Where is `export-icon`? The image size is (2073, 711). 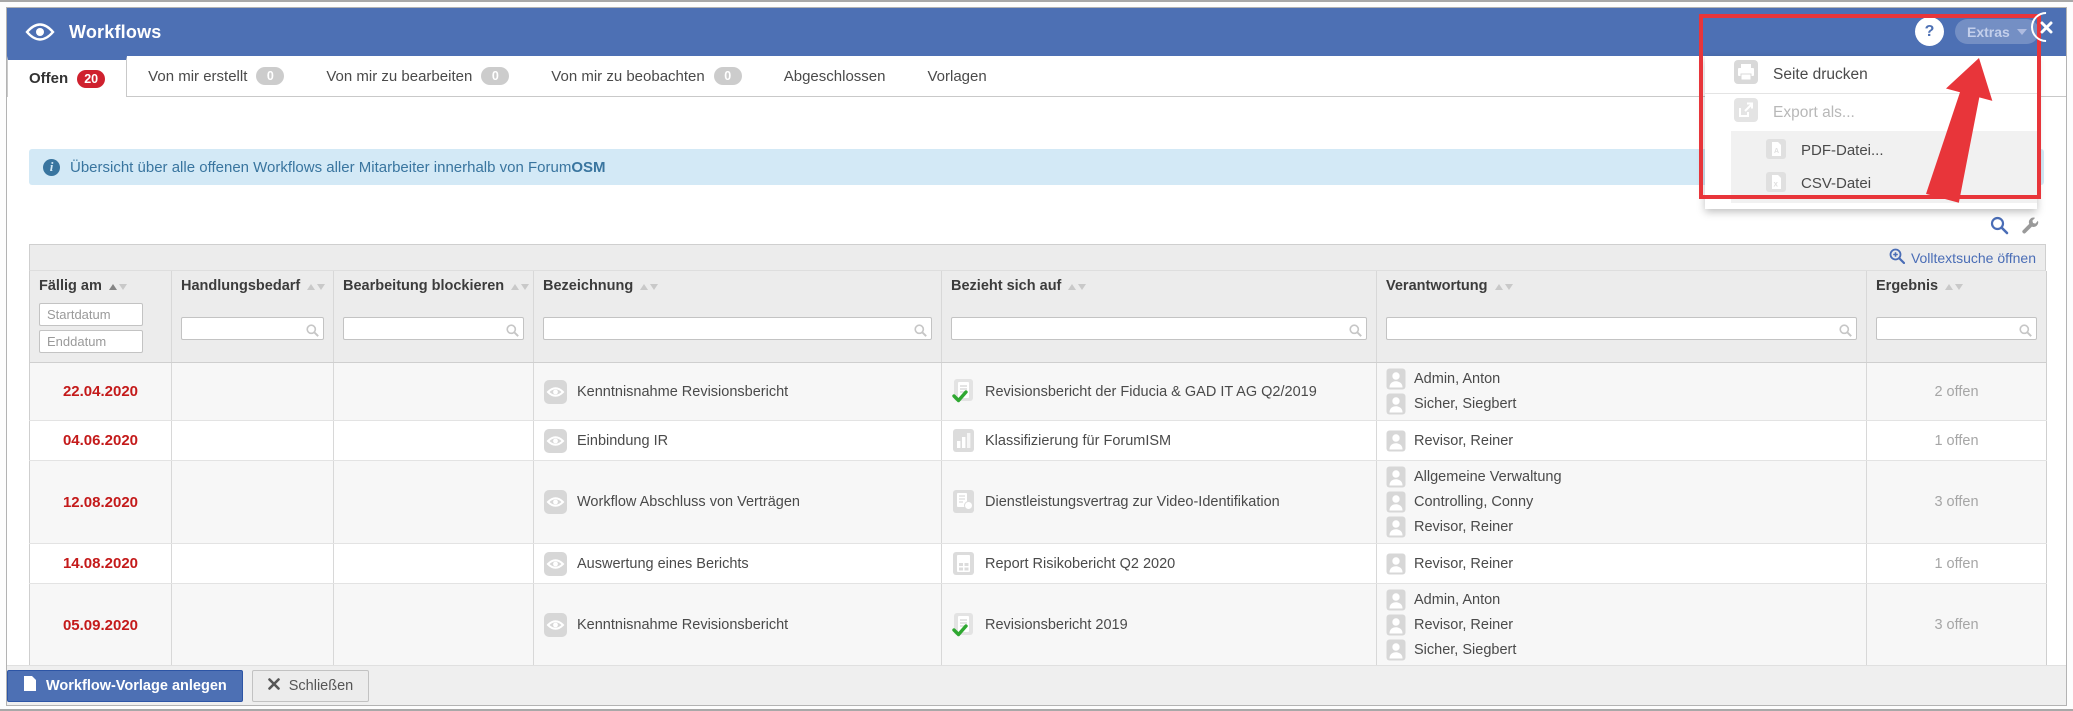
export-icon is located at coordinates (1746, 112).